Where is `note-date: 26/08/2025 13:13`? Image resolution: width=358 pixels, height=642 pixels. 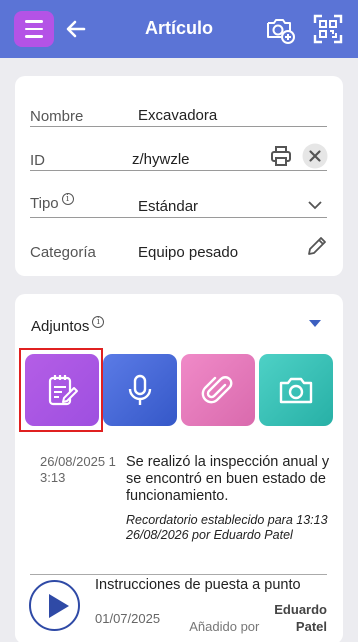 note-date: 26/08/2025 13:13 is located at coordinates (78, 469).